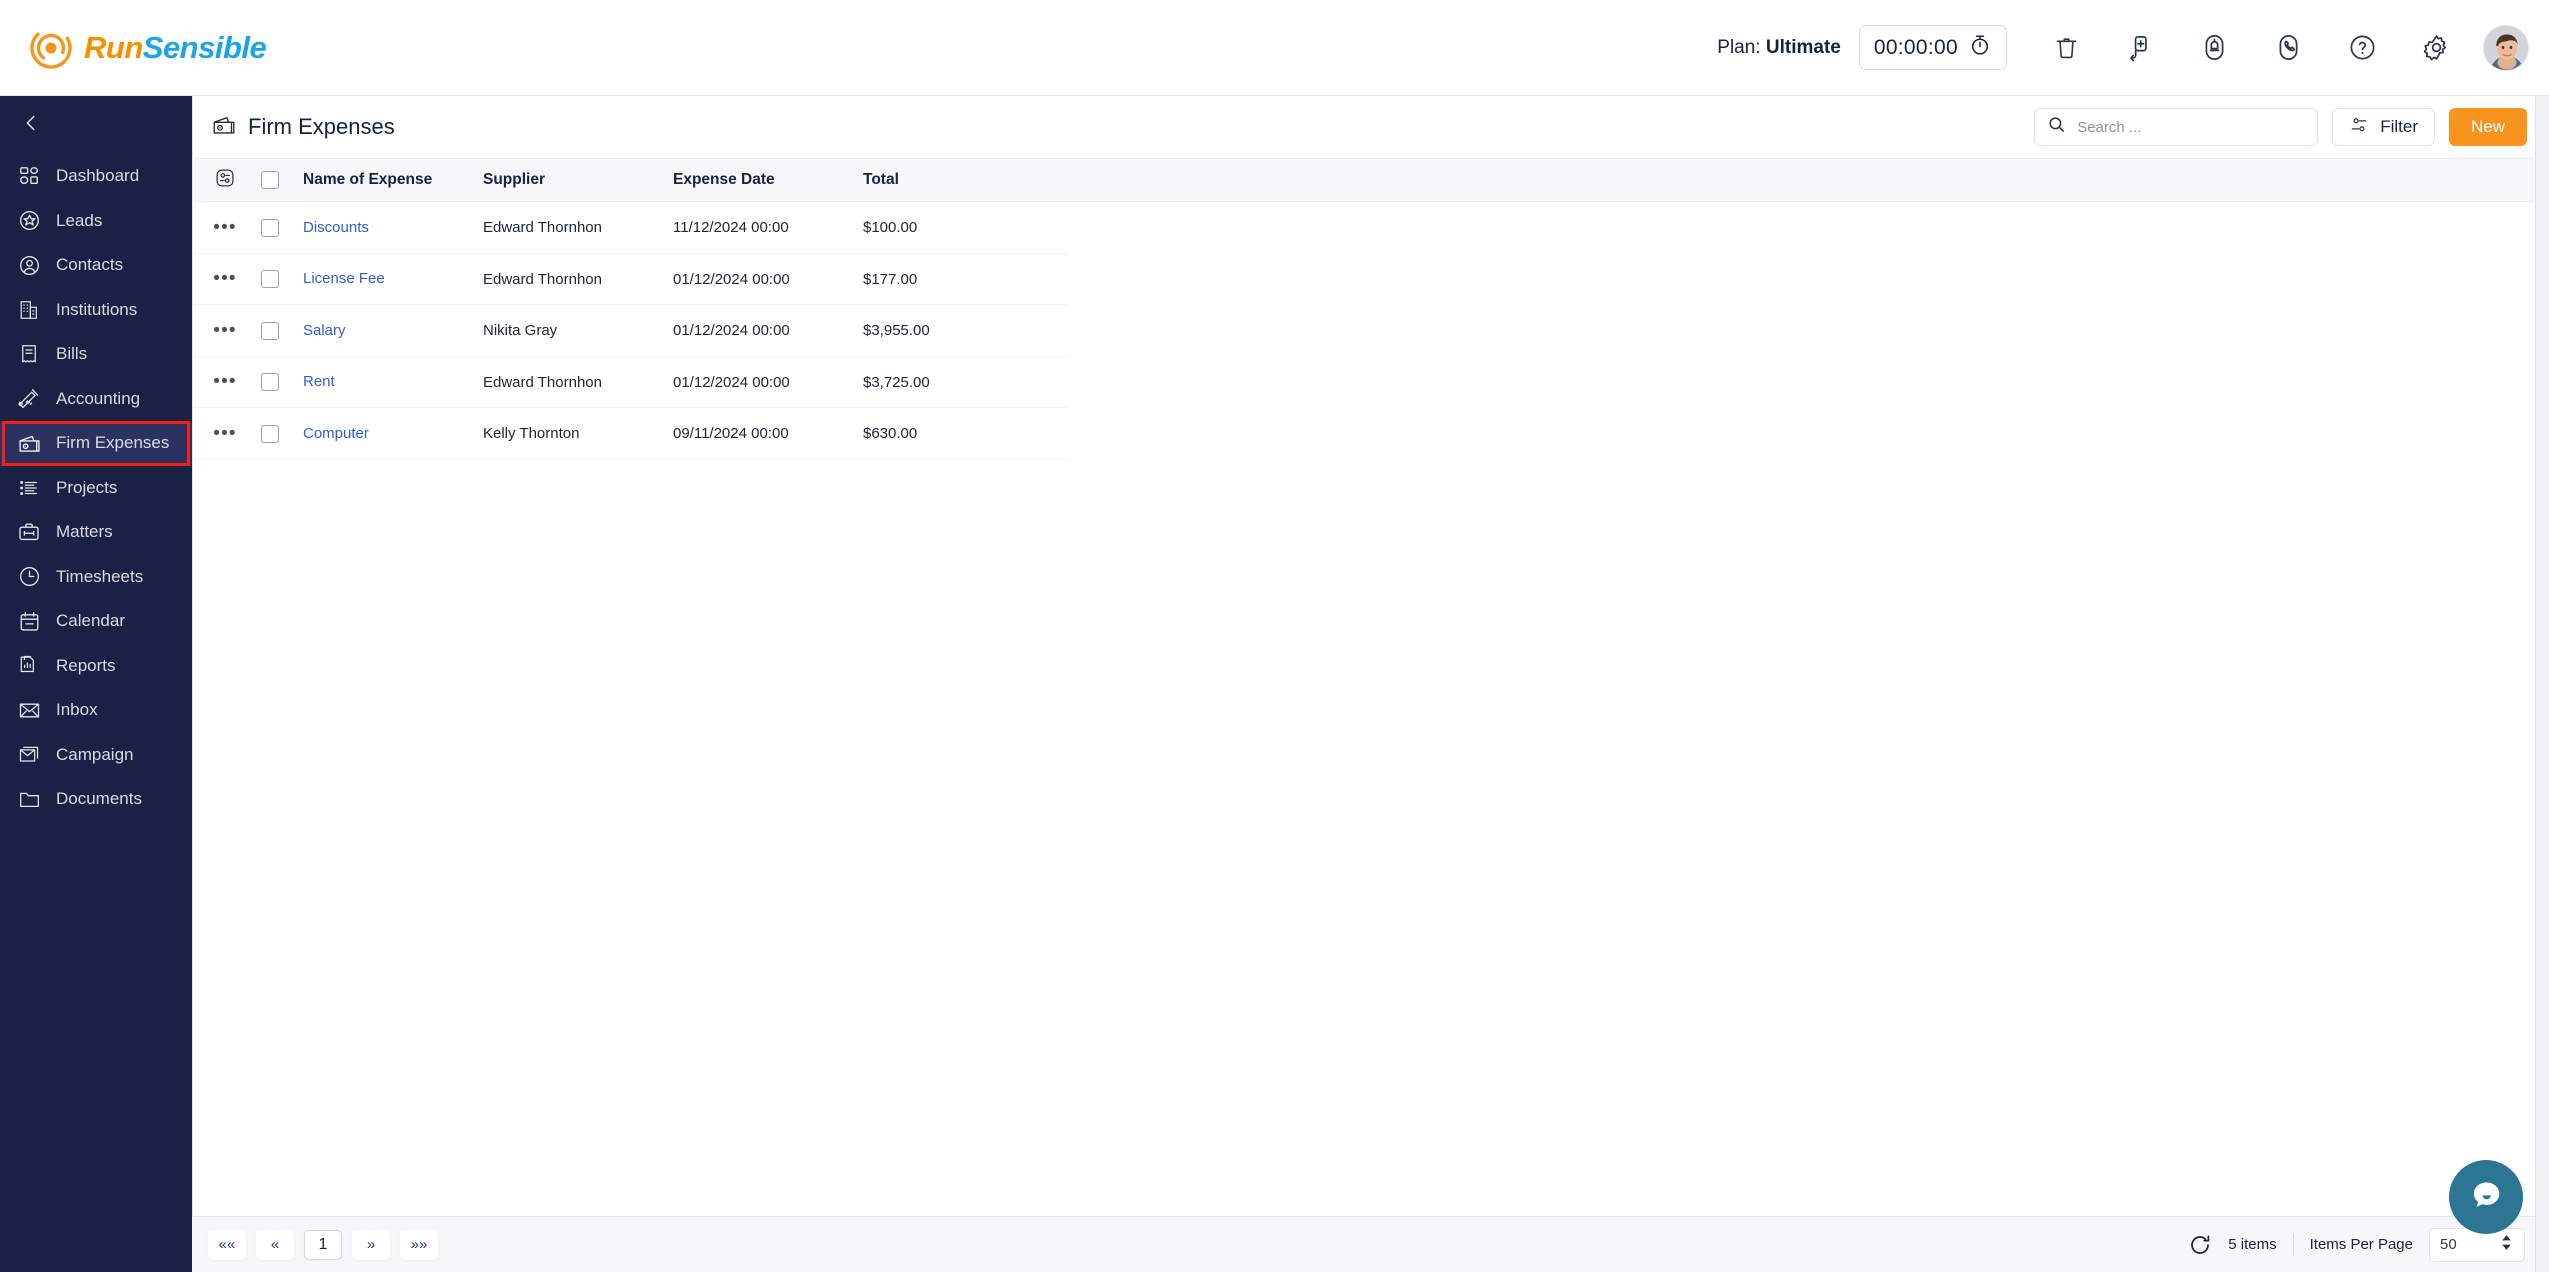  Describe the element at coordinates (87, 487) in the screenshot. I see `sidebar-item-label: Projects` at that location.